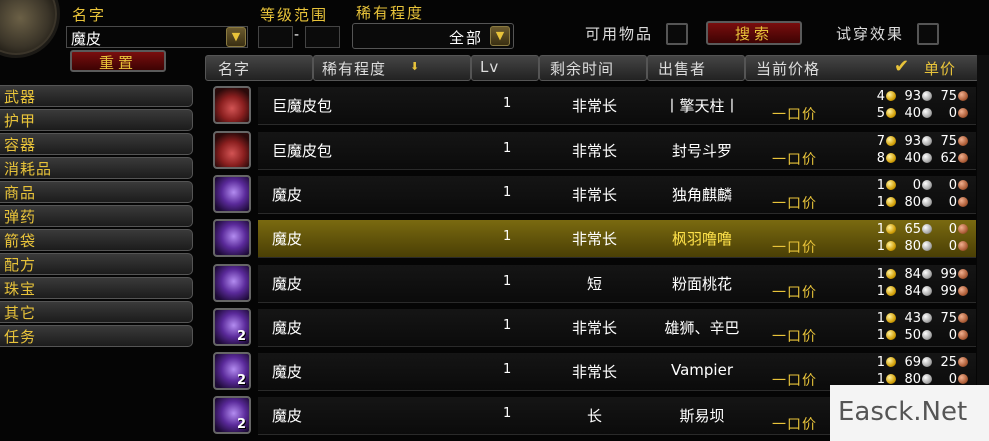 Image resolution: width=989 pixels, height=441 pixels. I want to click on column-header-rarity: 稀有程度 ⬇, so click(392, 68).